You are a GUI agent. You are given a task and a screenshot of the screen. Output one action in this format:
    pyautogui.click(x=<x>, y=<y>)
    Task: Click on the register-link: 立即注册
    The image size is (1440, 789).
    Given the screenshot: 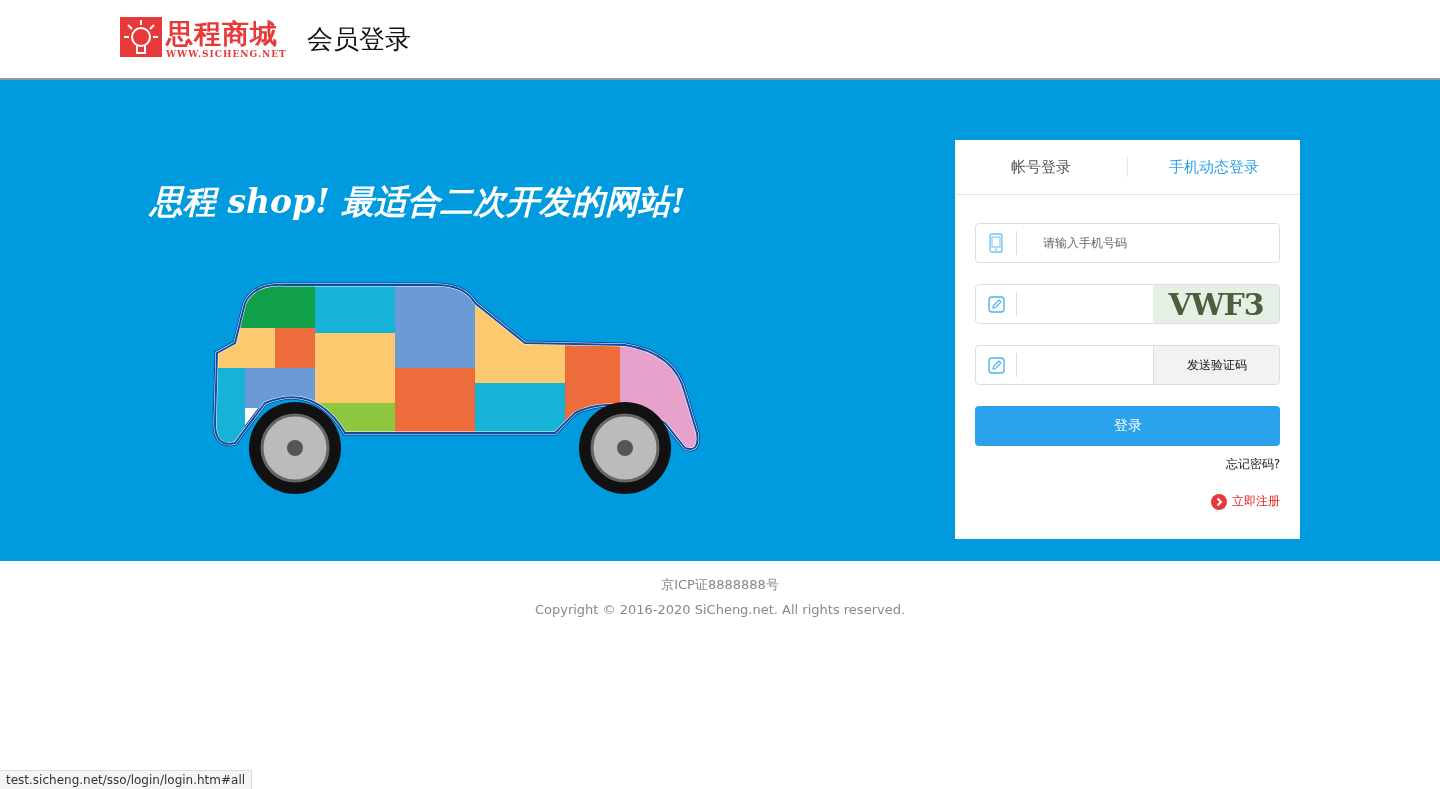 What is the action you would take?
    pyautogui.click(x=1245, y=501)
    